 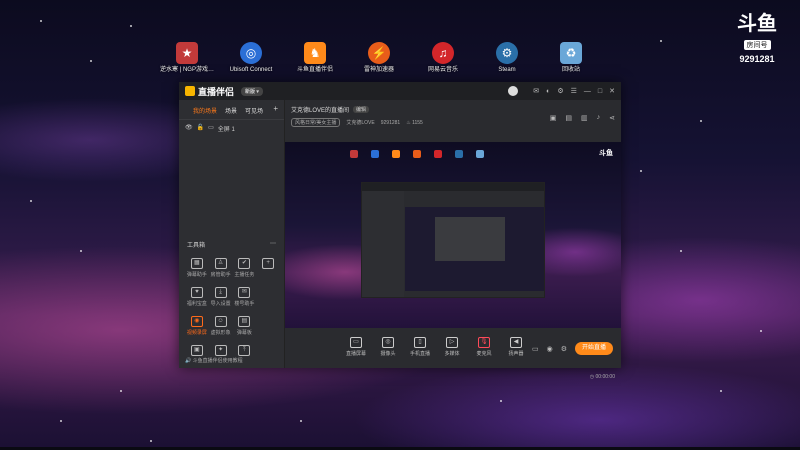 I want to click on ubisoft-icon: ◎, so click(x=251, y=53).